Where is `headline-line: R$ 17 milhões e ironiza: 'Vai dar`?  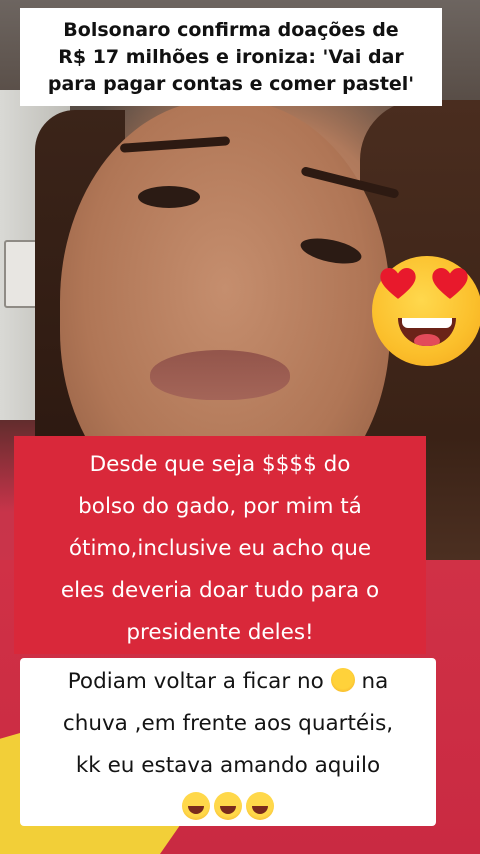
headline-line: R$ 17 milhões e ironiza: 'Vai dar is located at coordinates (231, 56).